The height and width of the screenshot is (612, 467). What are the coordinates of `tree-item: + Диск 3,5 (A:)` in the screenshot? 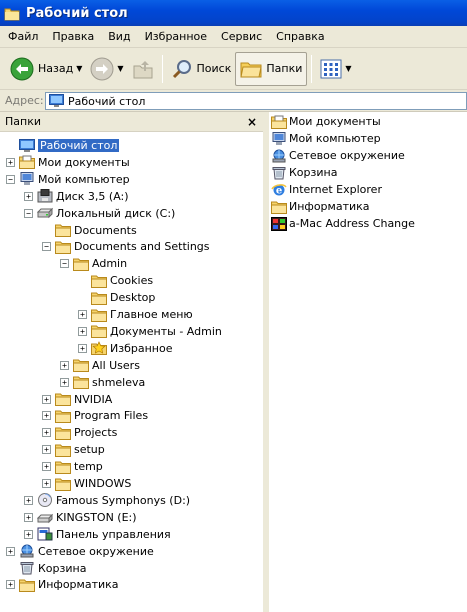 It's located at (76, 196).